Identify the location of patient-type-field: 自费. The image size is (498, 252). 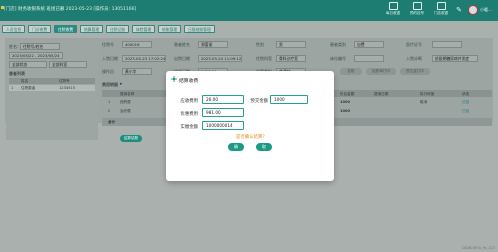
(369, 44).